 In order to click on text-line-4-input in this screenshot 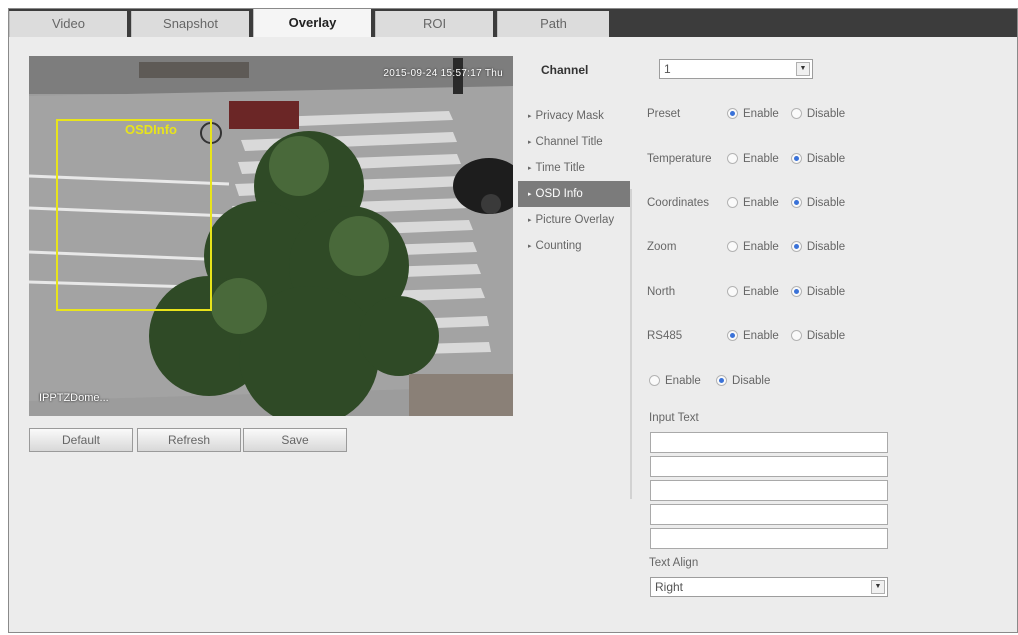, I will do `click(769, 514)`.